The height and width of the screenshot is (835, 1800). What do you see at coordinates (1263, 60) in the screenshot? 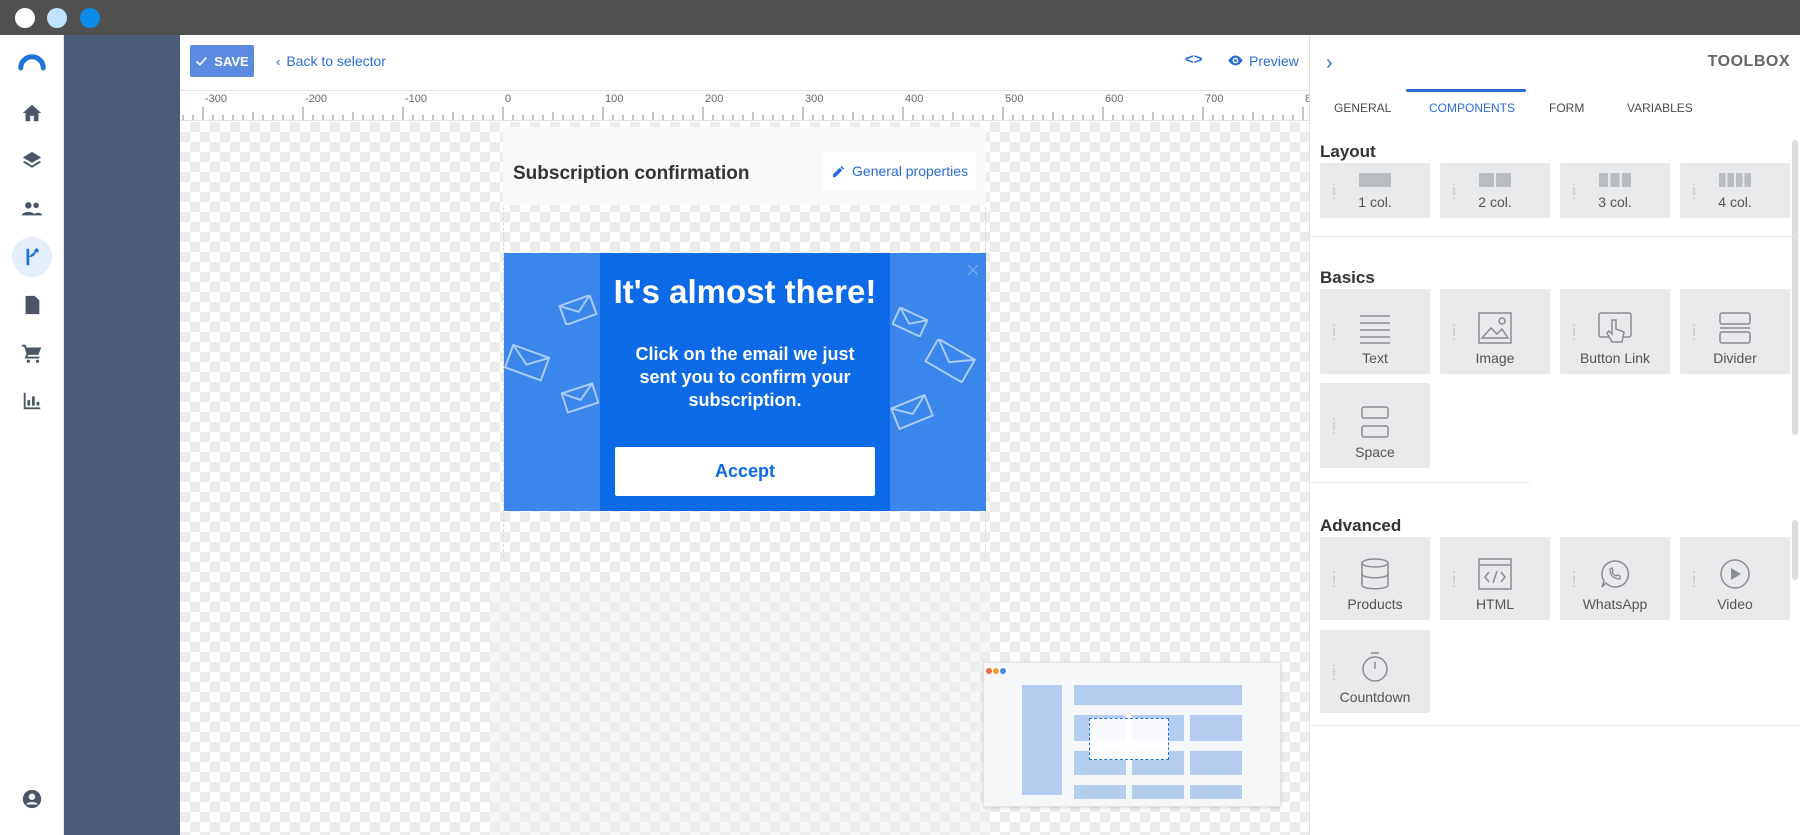
I see `preview-button: Preview` at bounding box center [1263, 60].